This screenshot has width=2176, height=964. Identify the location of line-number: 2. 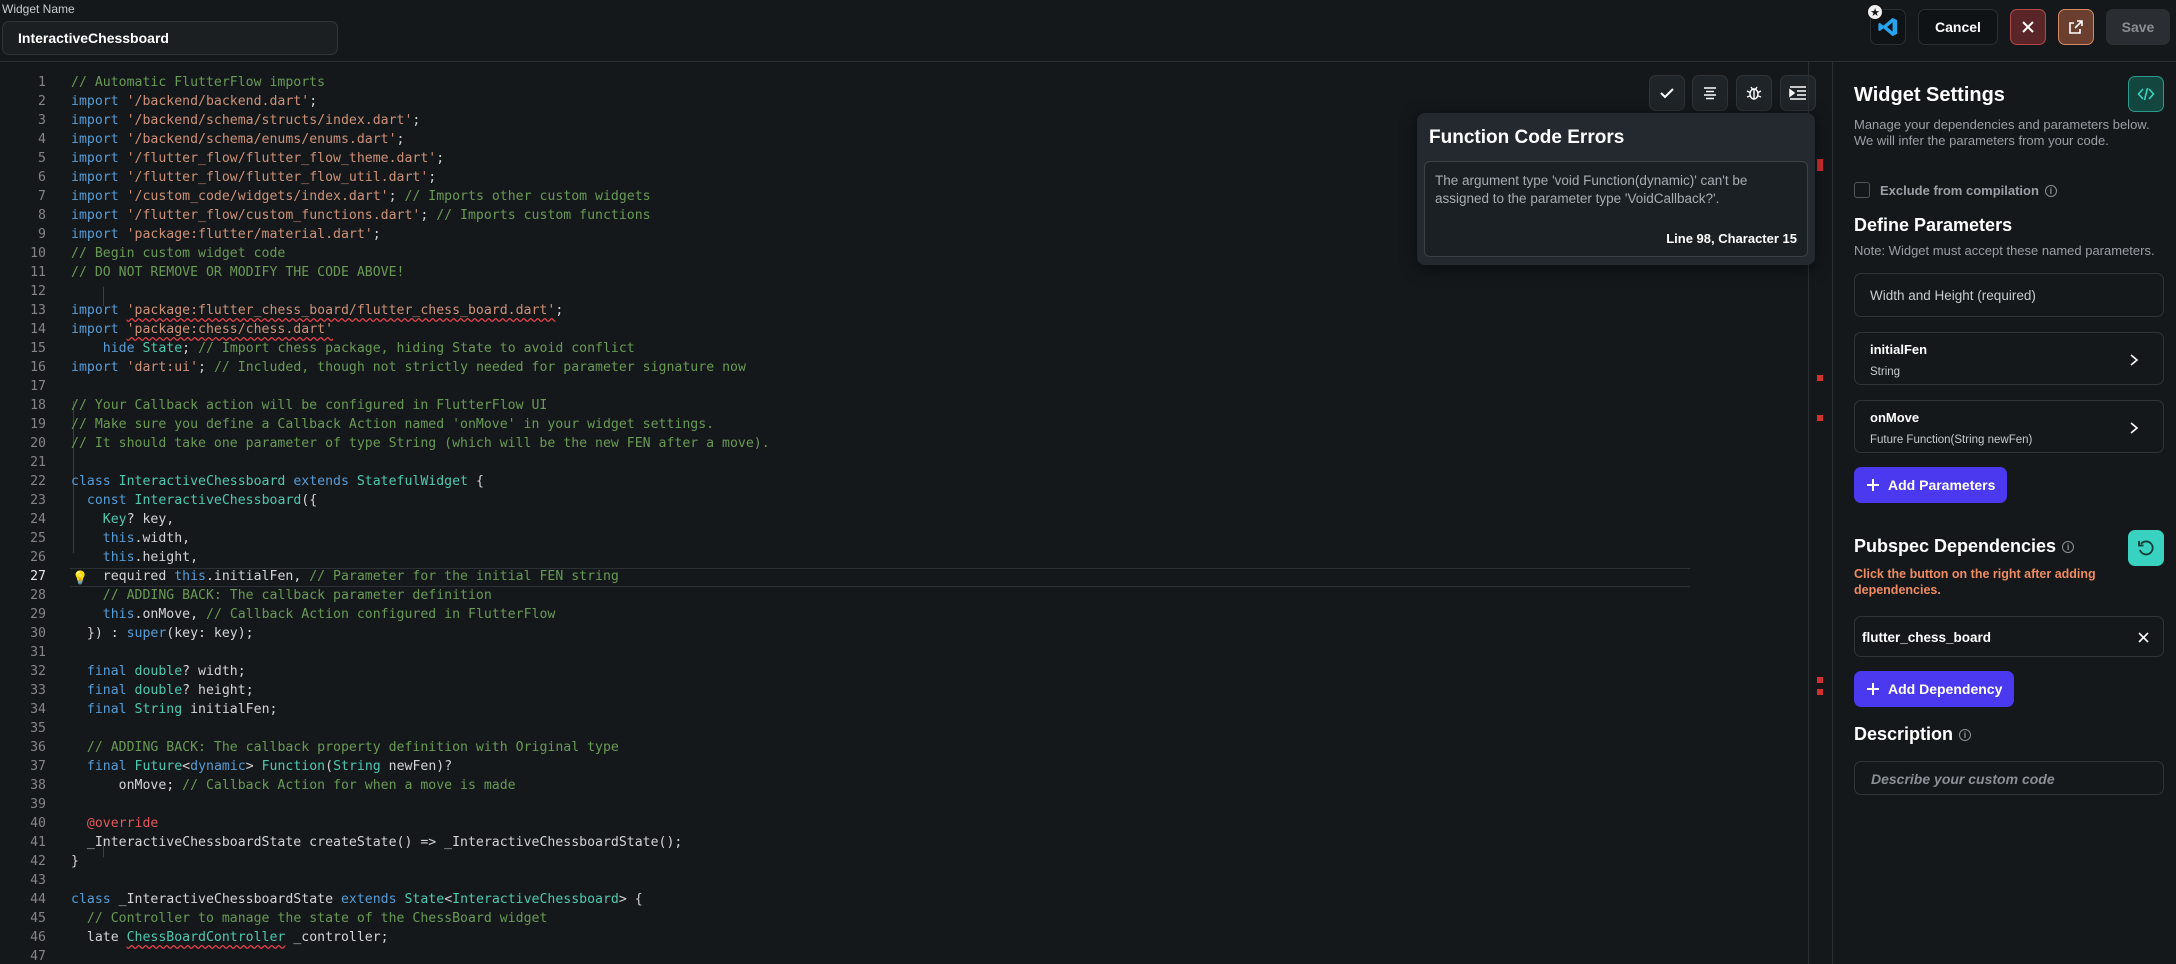
(42, 101).